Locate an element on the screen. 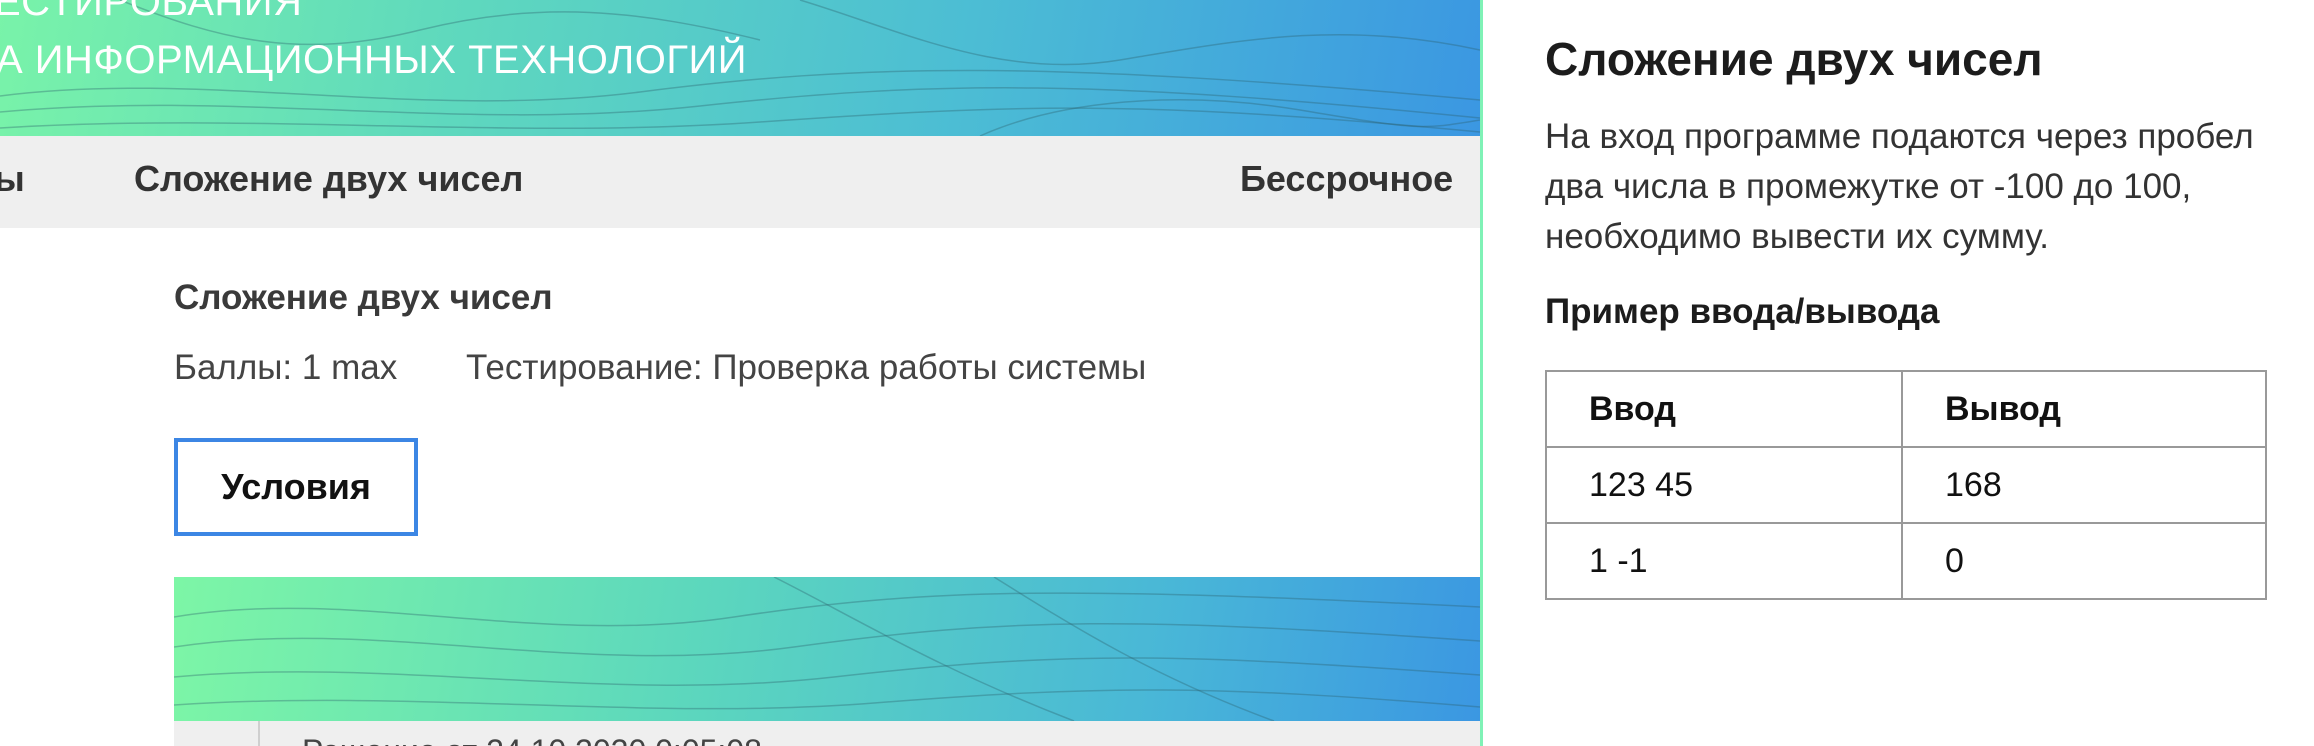 This screenshot has width=2314, height=746. task-nav-bar: ы Сложение двух чисел Бессрочное is located at coordinates (740, 182).